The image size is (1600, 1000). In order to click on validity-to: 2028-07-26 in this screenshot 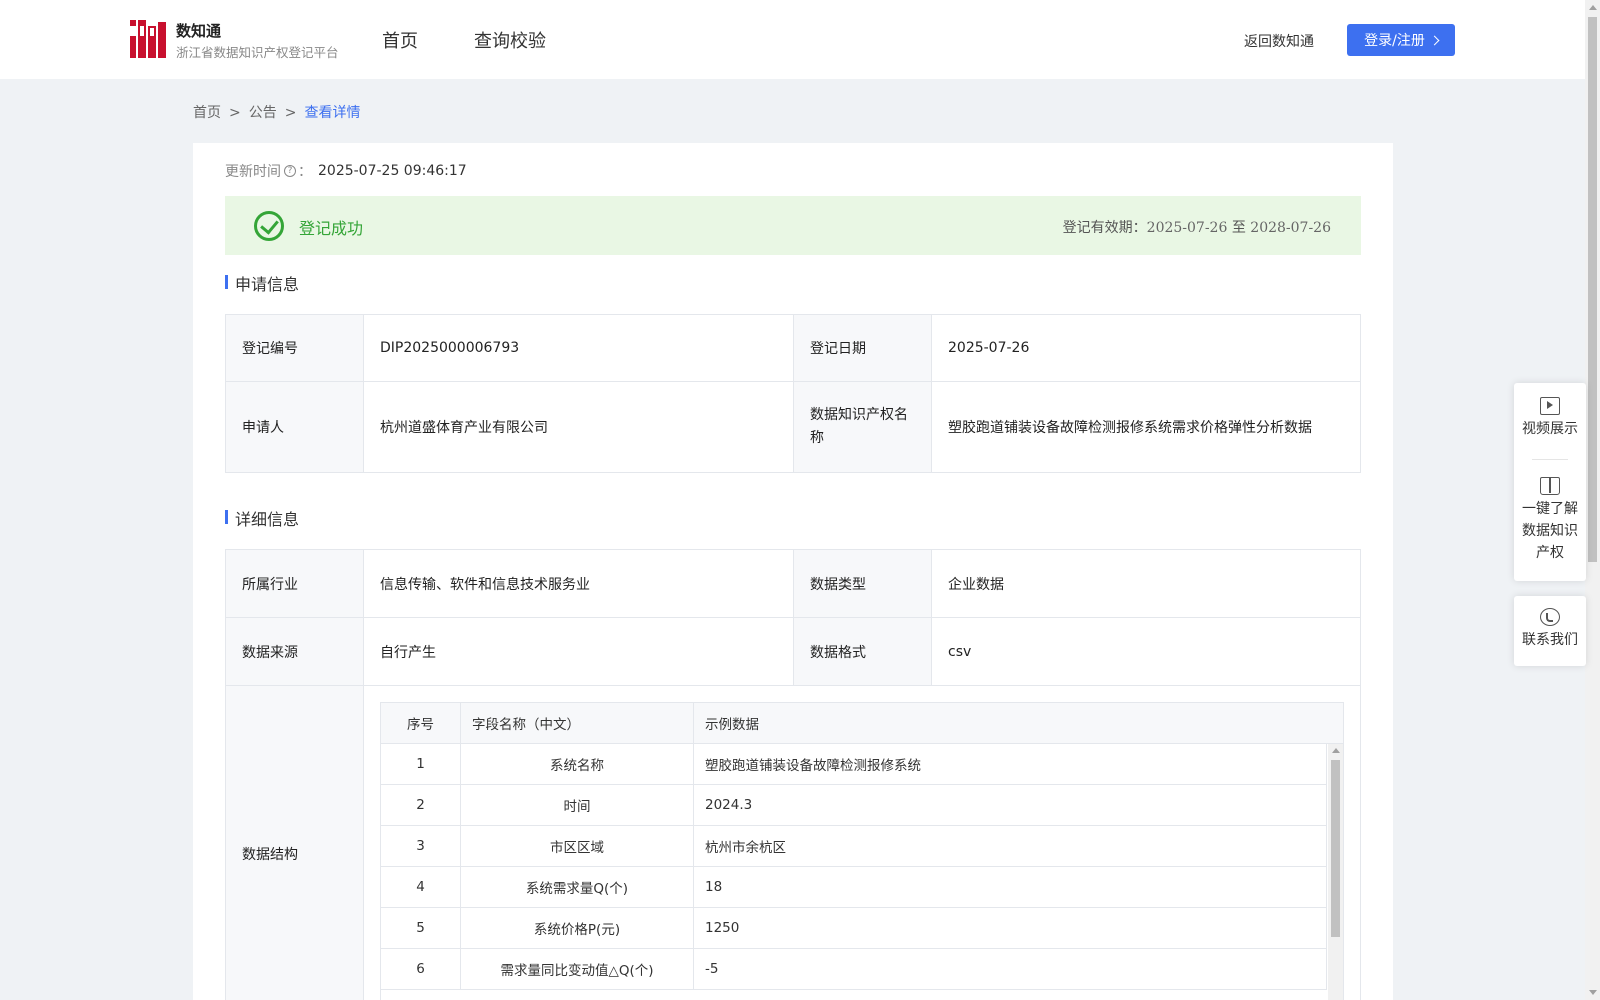, I will do `click(1290, 228)`.